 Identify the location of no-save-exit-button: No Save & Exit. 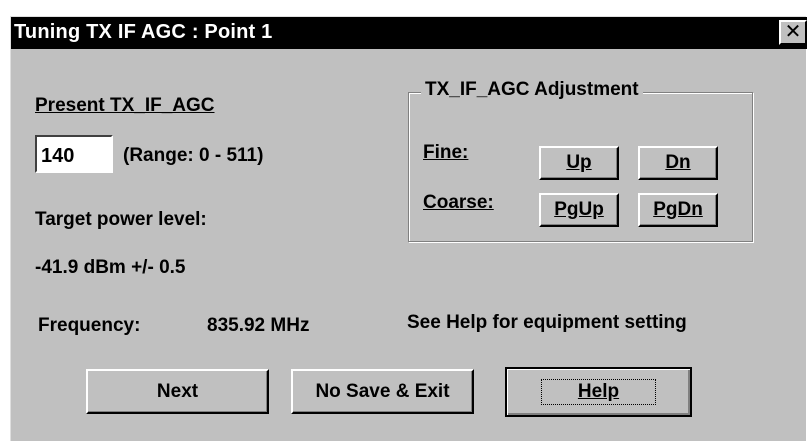
(382, 391).